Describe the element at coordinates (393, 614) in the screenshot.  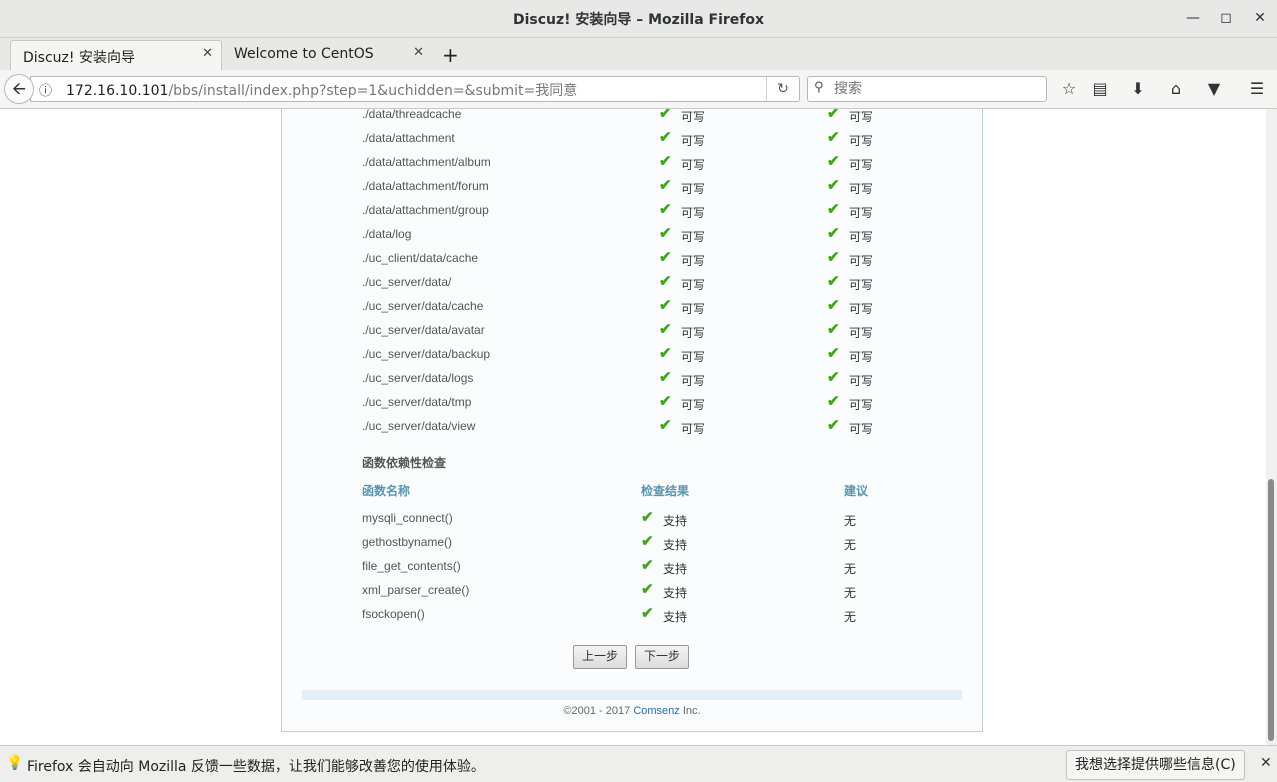
I see `function-name: fsockopen()` at that location.